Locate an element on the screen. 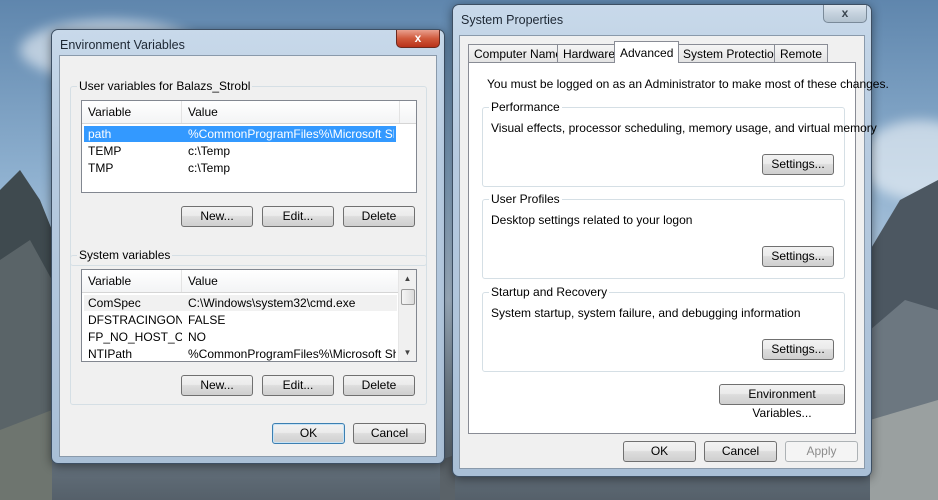 This screenshot has height=500, width=938. system-delete-button: Delete is located at coordinates (379, 385).